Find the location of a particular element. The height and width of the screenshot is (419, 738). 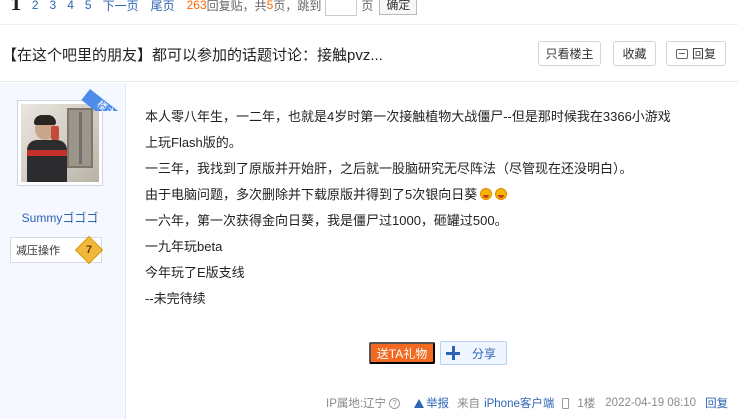

level-badge-box: 减压操作 7 is located at coordinates (57, 250).